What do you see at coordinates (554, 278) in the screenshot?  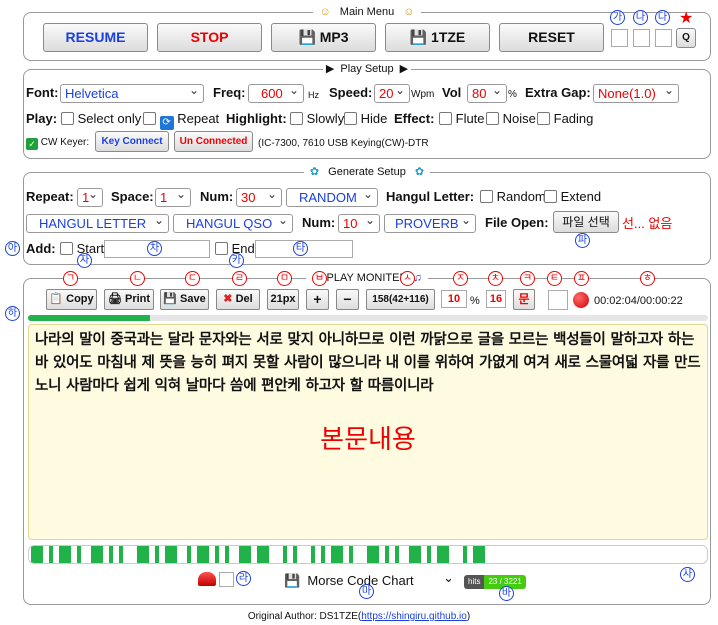 I see `toolbar-marker-11: ㅌ` at bounding box center [554, 278].